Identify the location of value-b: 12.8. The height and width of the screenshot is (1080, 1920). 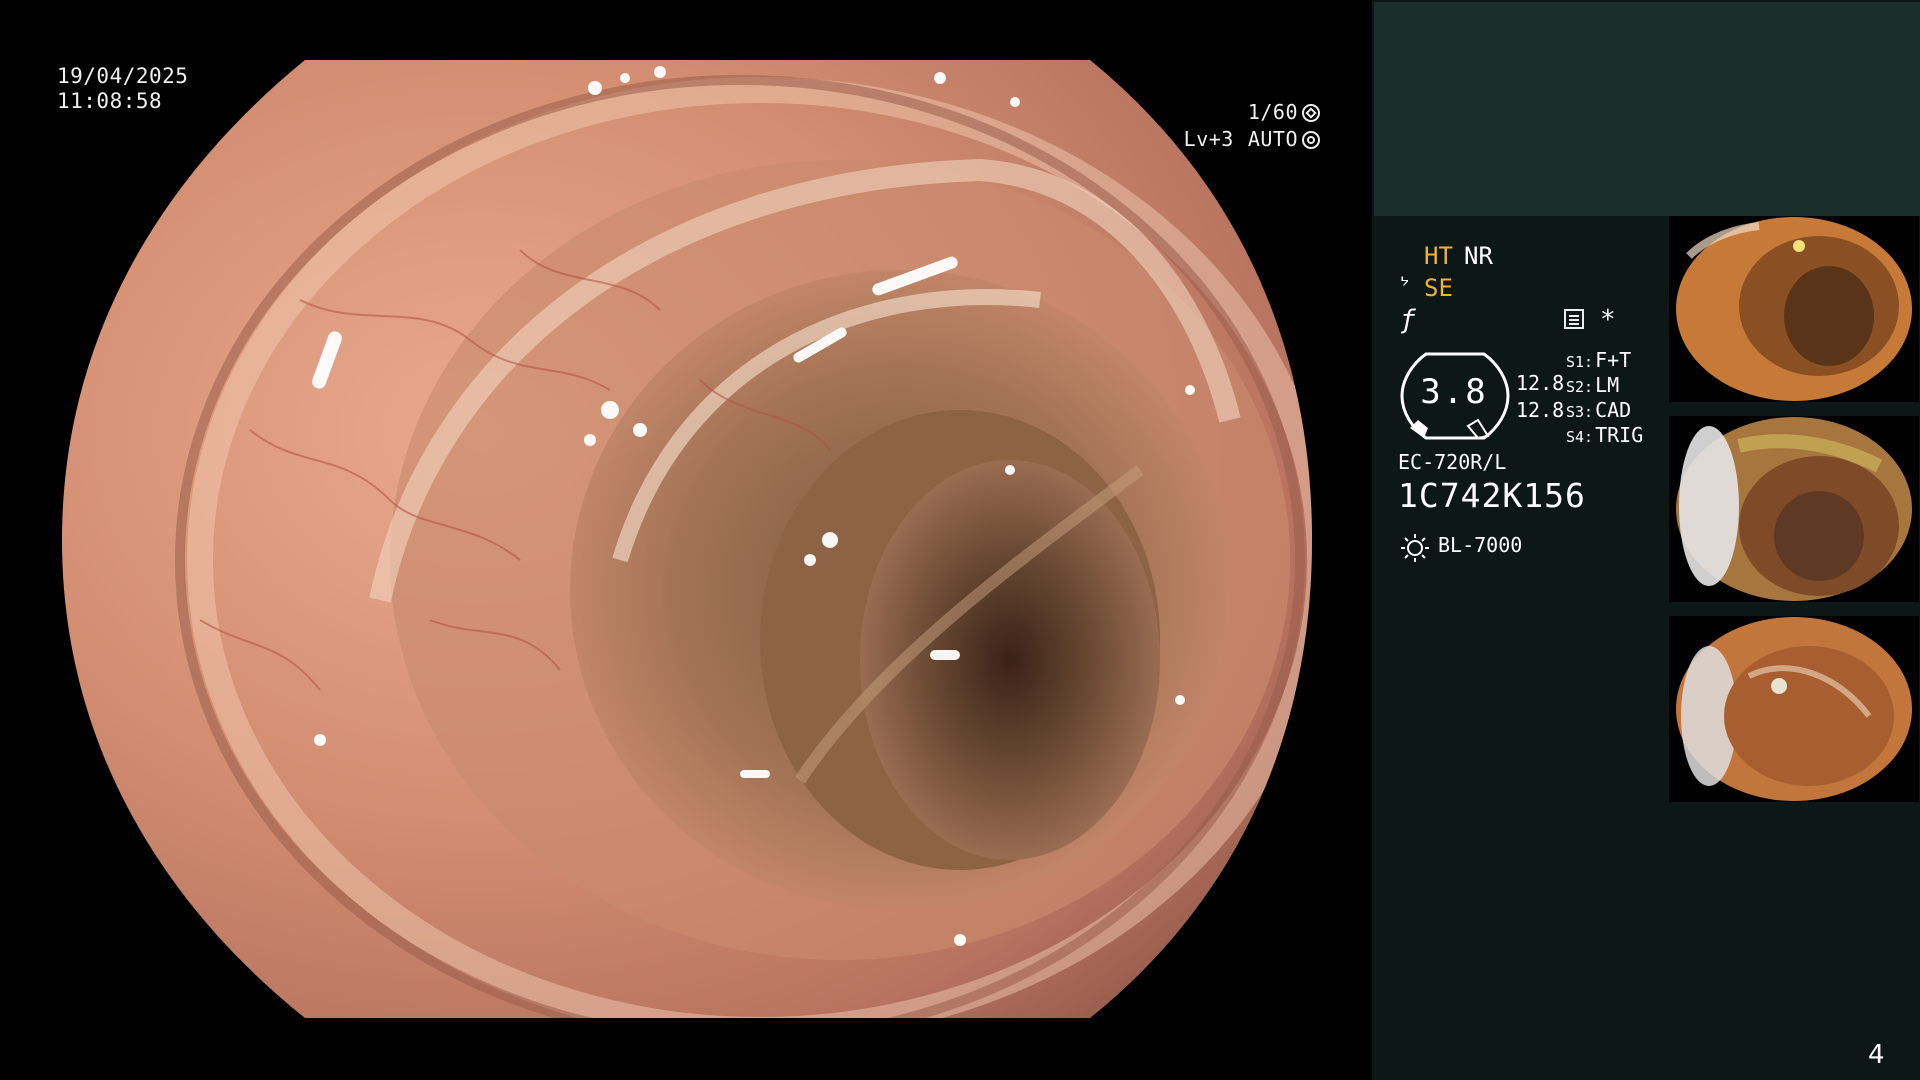
(1540, 410).